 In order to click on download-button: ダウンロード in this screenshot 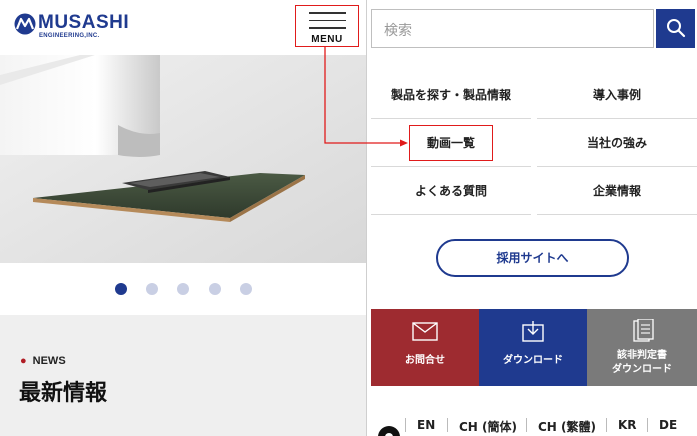, I will do `click(533, 347)`.